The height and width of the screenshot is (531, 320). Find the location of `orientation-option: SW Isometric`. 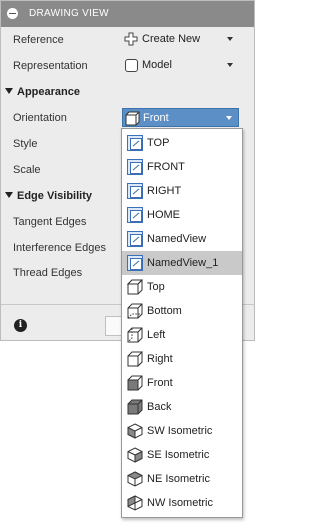

orientation-option: SW Isometric is located at coordinates (182, 431).